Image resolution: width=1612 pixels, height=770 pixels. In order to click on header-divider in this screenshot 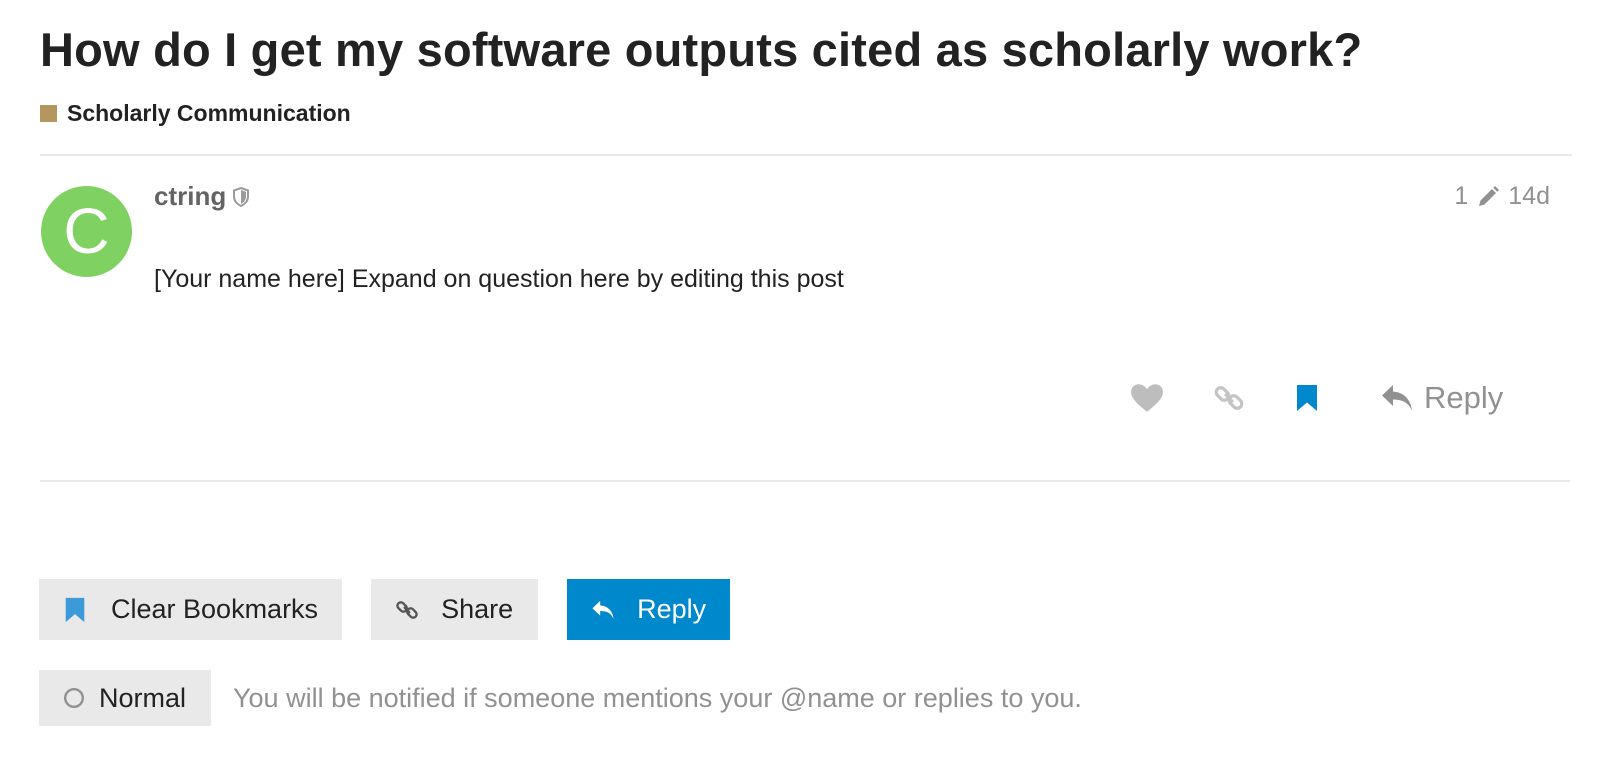, I will do `click(806, 155)`.